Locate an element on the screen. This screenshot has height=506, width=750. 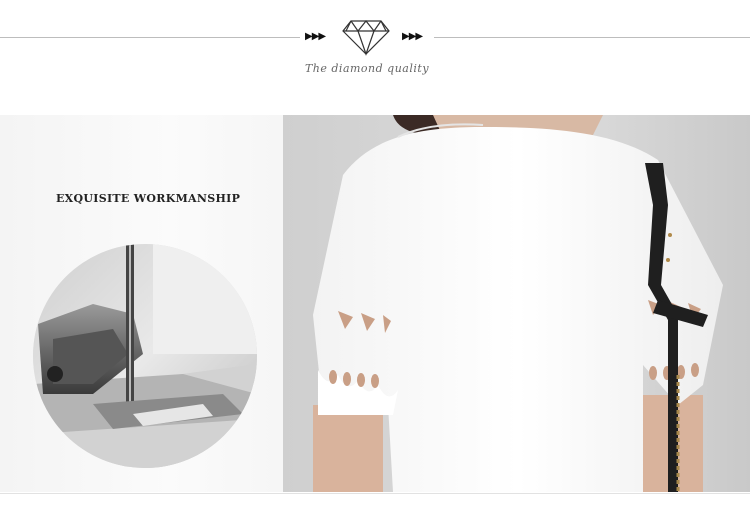
diamond-icon is located at coordinates (366, 38).